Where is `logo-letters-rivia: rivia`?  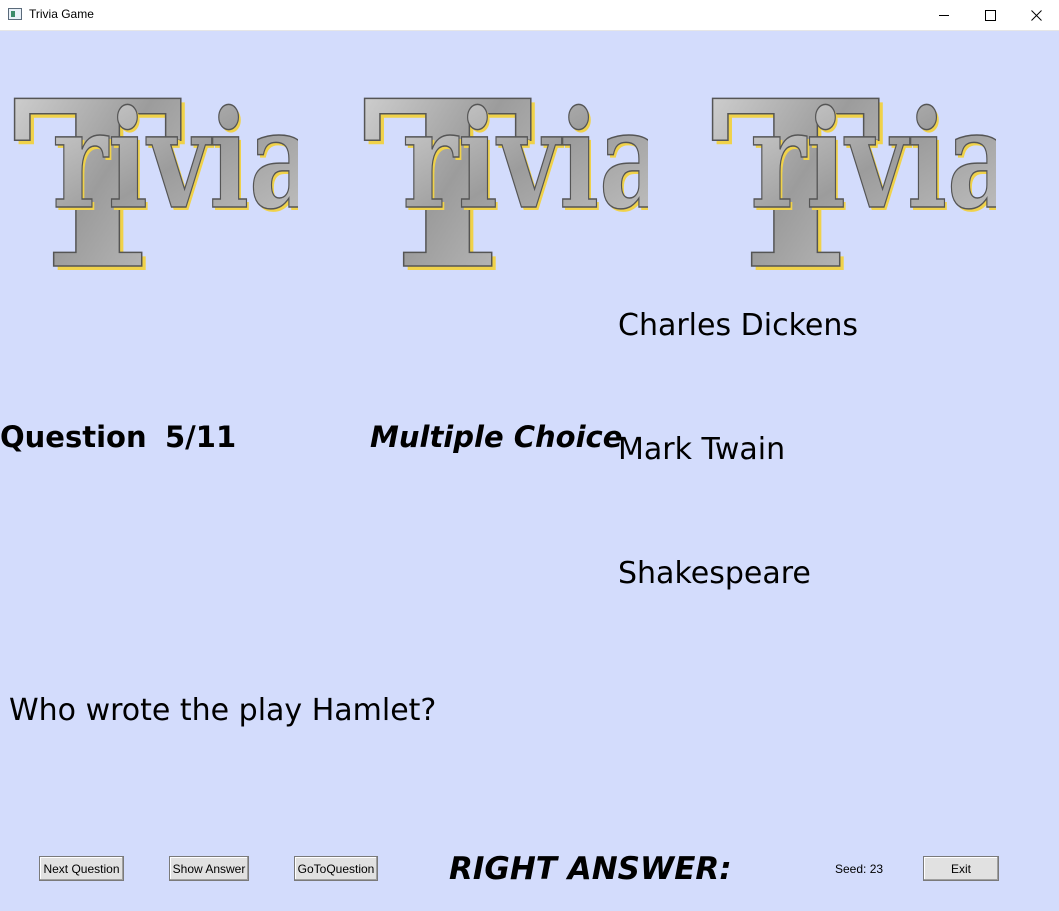 logo-letters-rivia: rivia is located at coordinates (175, 159).